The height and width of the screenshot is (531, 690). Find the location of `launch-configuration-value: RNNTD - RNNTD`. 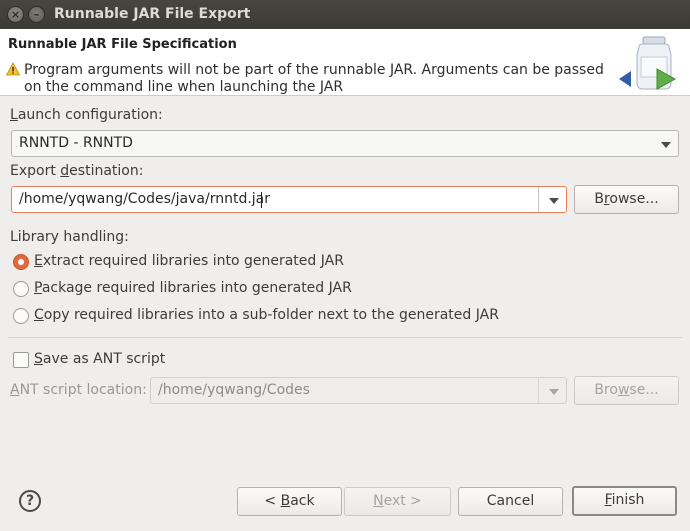

launch-configuration-value: RNNTD - RNNTD is located at coordinates (76, 143).